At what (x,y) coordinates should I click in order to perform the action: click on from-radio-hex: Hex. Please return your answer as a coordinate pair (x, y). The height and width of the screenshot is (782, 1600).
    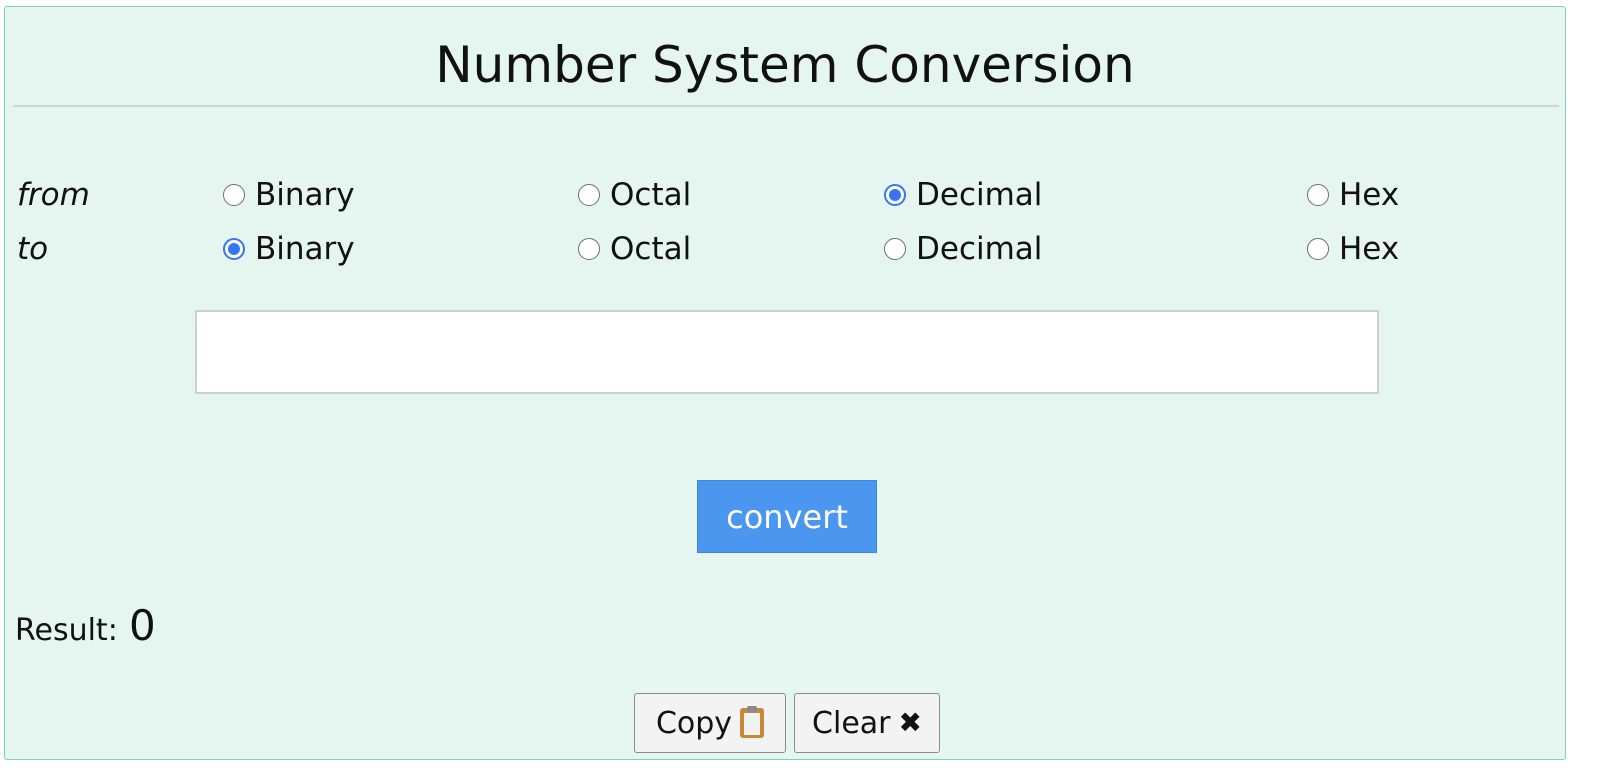
    Looking at the image, I should click on (1353, 195).